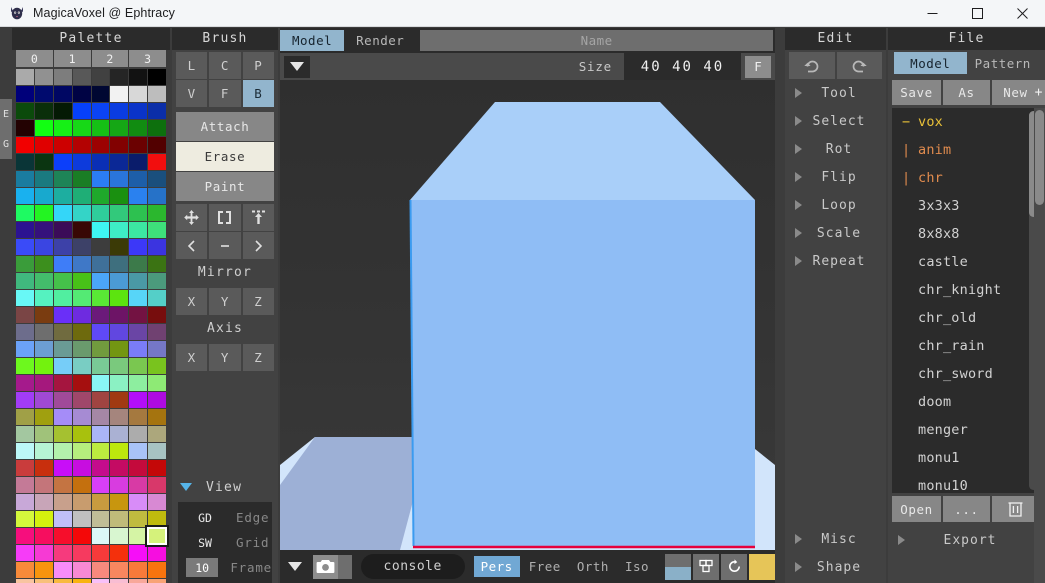 The width and height of the screenshot is (1045, 583). I want to click on view-row-edge: GD Edge, so click(225, 517).